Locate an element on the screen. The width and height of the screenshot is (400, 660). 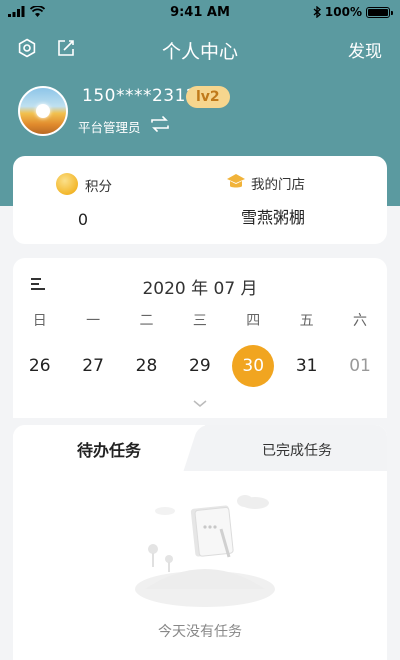
store-name: 雪燕粥棚 is located at coordinates (273, 216).